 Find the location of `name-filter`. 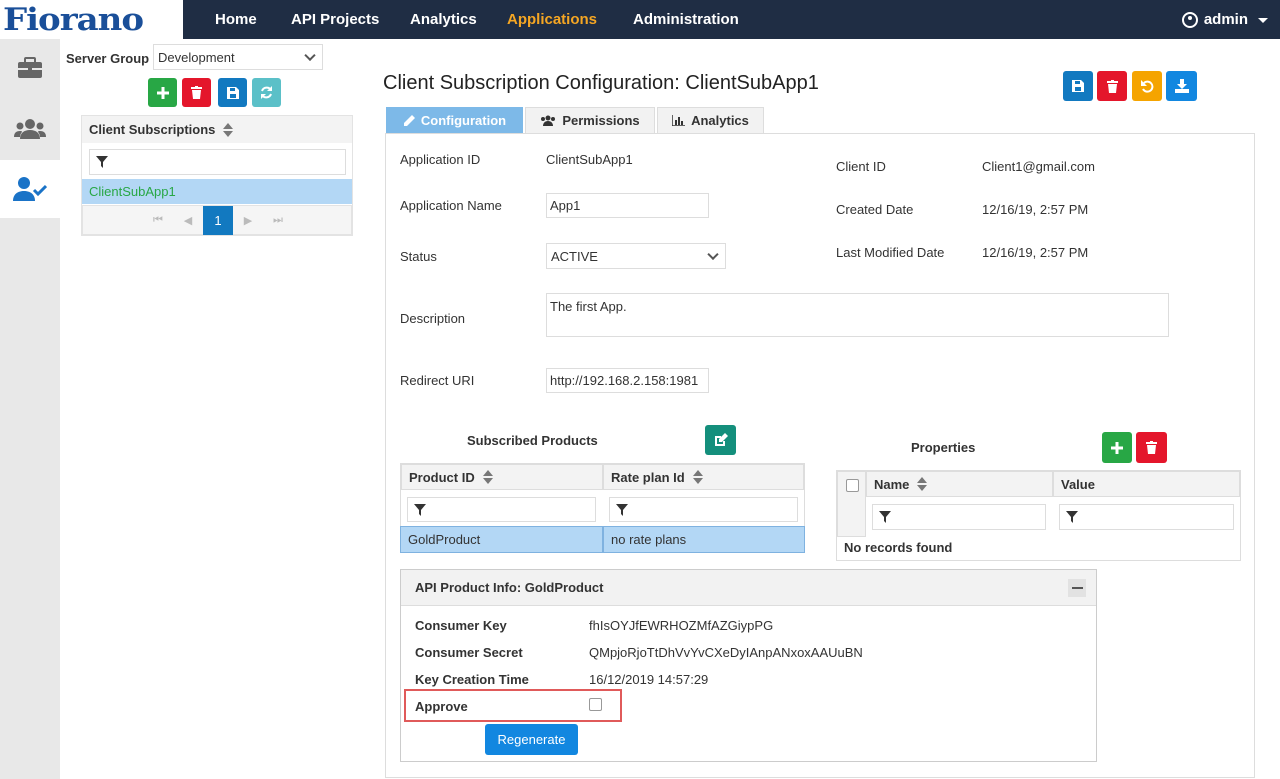

name-filter is located at coordinates (959, 517).